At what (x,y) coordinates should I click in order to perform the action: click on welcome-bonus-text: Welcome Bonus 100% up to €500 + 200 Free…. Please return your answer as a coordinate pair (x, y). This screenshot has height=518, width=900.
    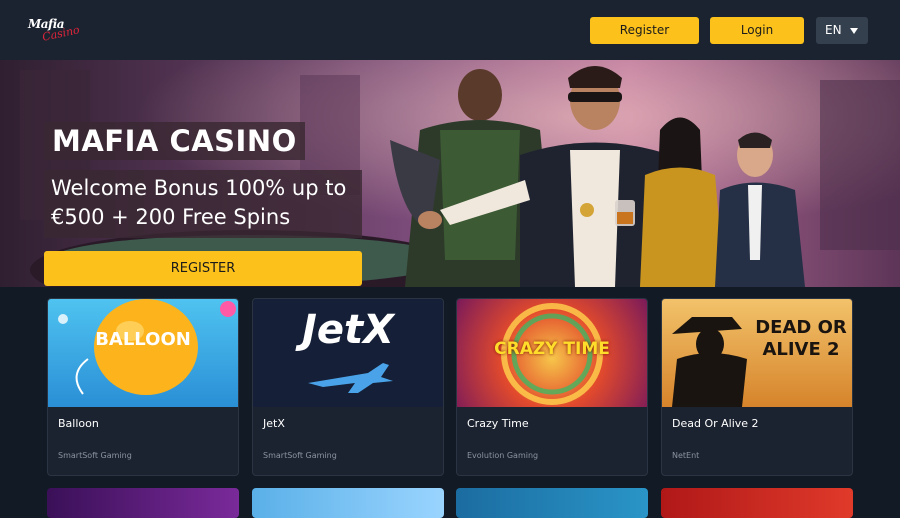
    Looking at the image, I should click on (203, 204).